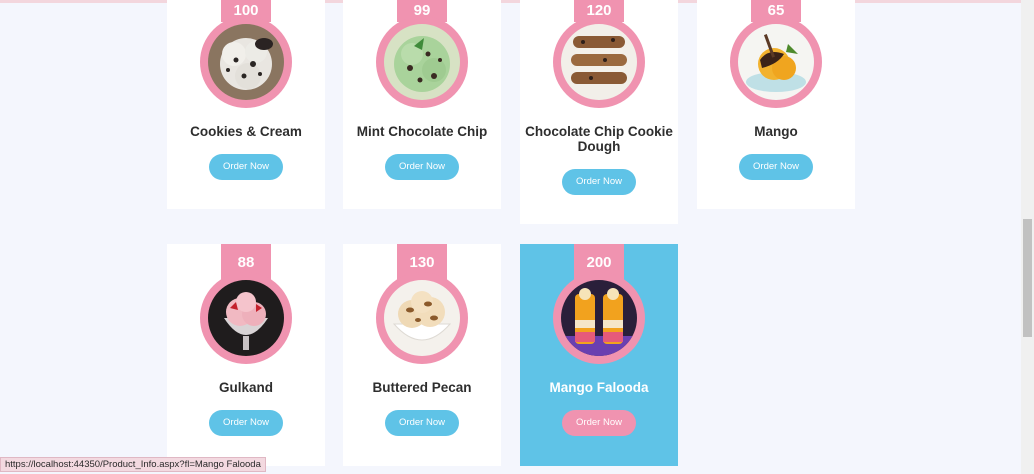  What do you see at coordinates (422, 131) in the screenshot?
I see `product-name: Mint Chocolate Chip` at bounding box center [422, 131].